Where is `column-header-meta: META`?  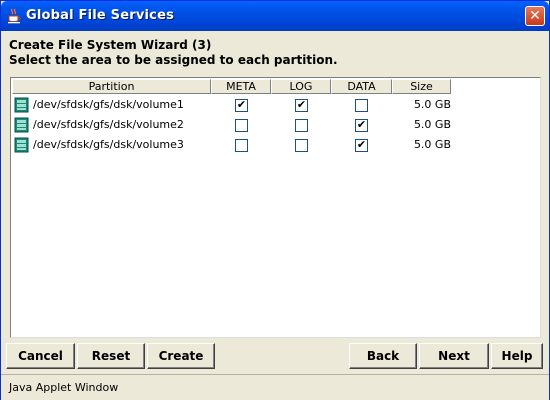 column-header-meta: META is located at coordinates (241, 86).